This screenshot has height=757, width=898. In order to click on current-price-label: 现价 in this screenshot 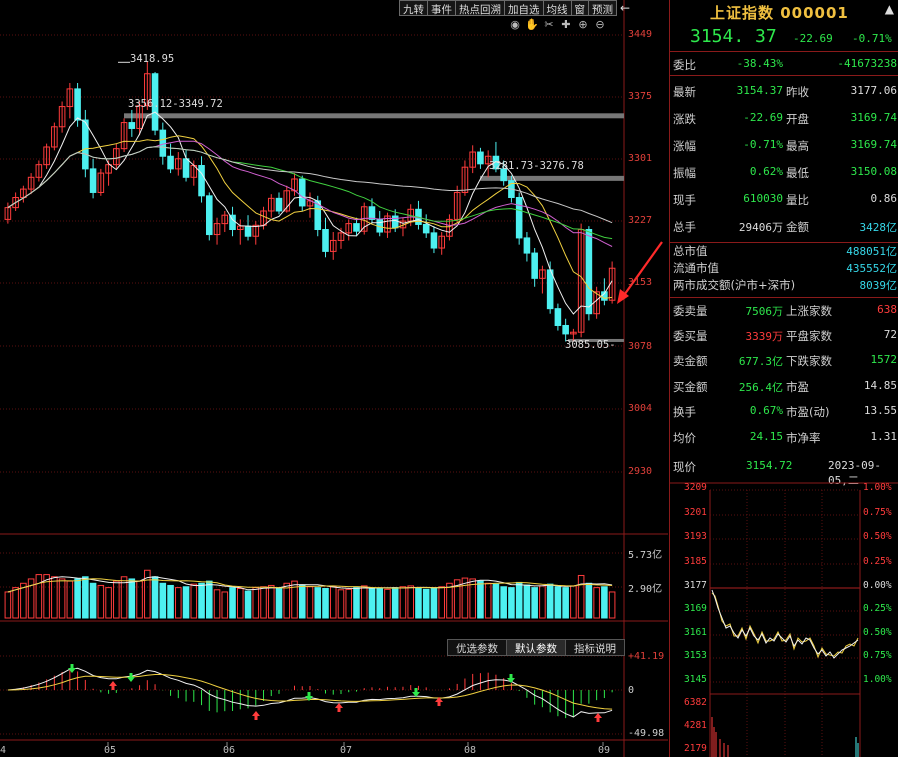, I will do `click(684, 467)`.